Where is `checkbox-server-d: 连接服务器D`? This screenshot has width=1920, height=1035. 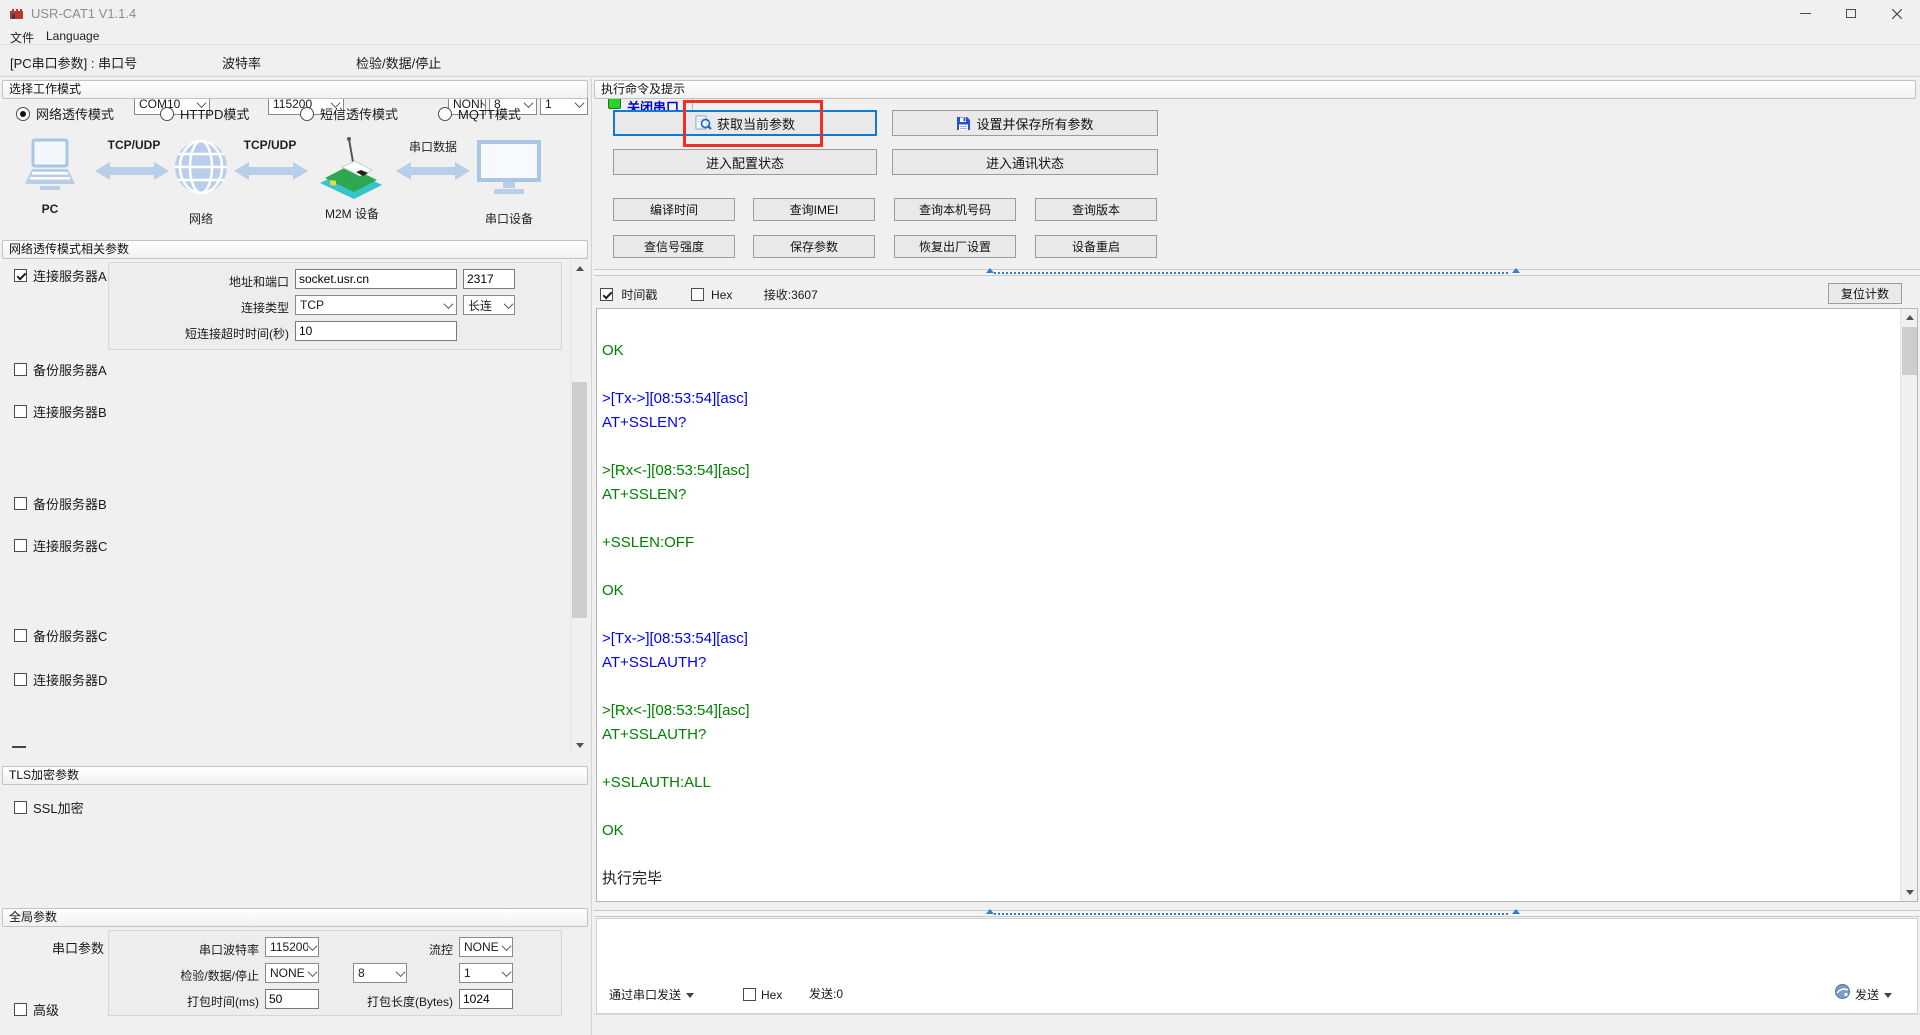 checkbox-server-d: 连接服务器D is located at coordinates (60, 679).